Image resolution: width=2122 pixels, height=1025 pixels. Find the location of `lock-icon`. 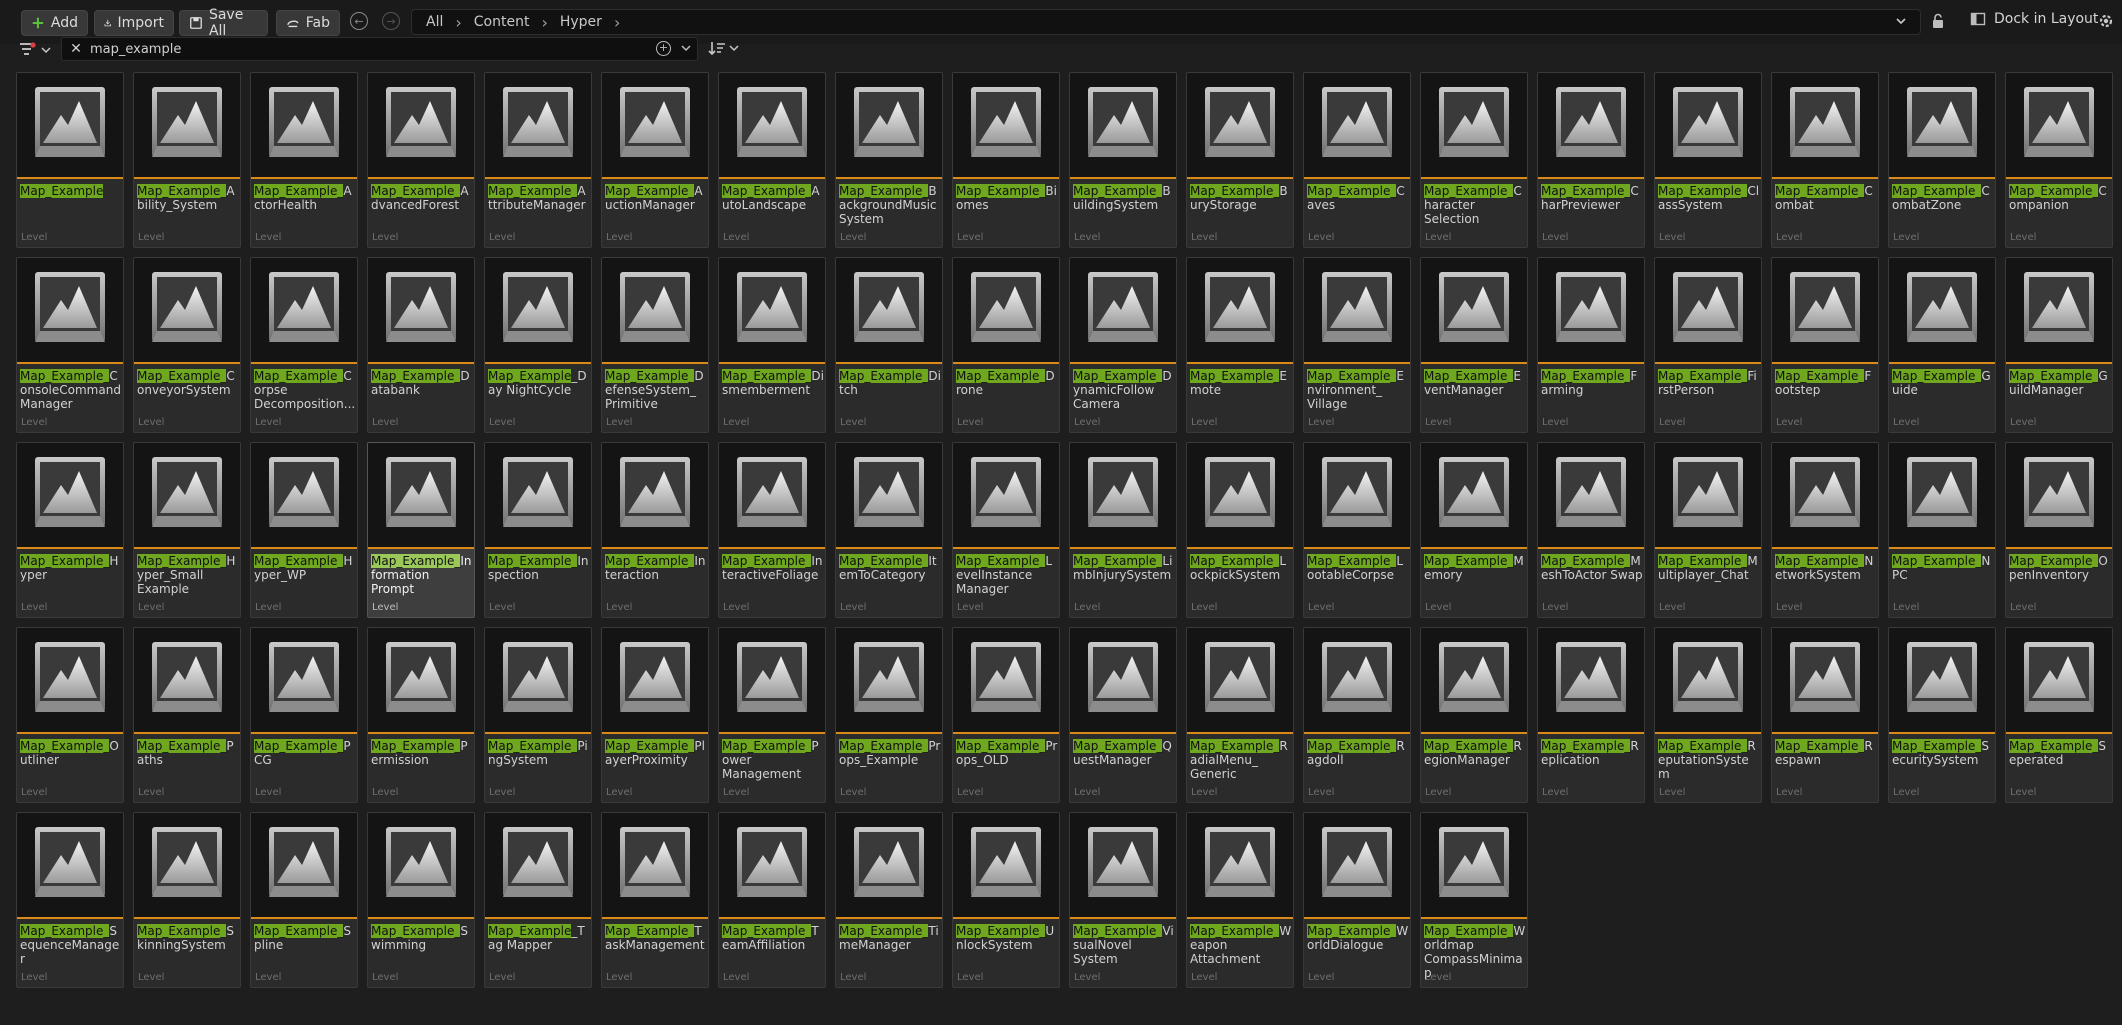

lock-icon is located at coordinates (1938, 21).